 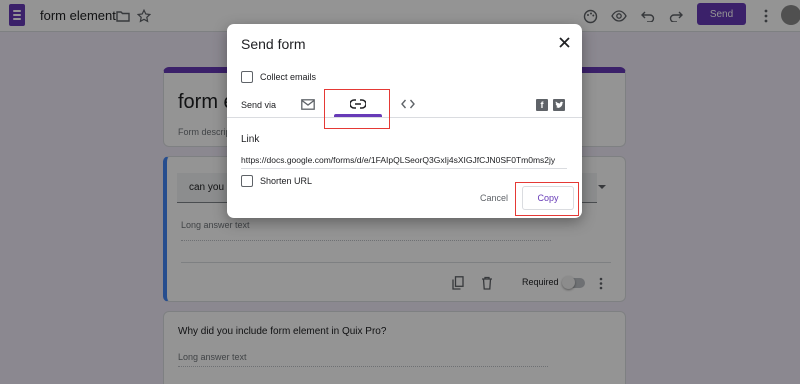 I want to click on twitter-icon, so click(x=559, y=105).